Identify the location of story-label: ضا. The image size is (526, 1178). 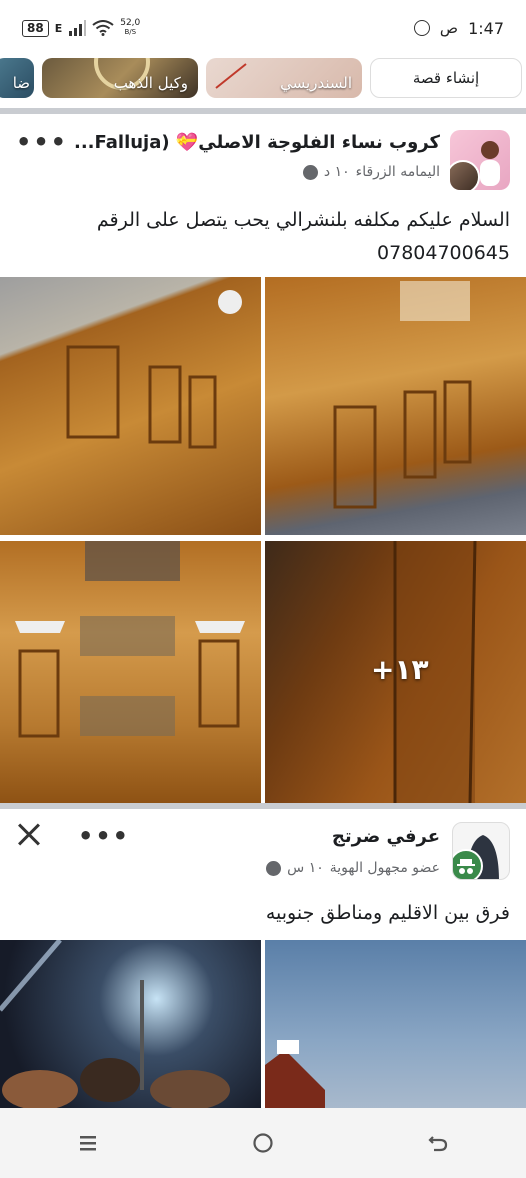
(21, 83).